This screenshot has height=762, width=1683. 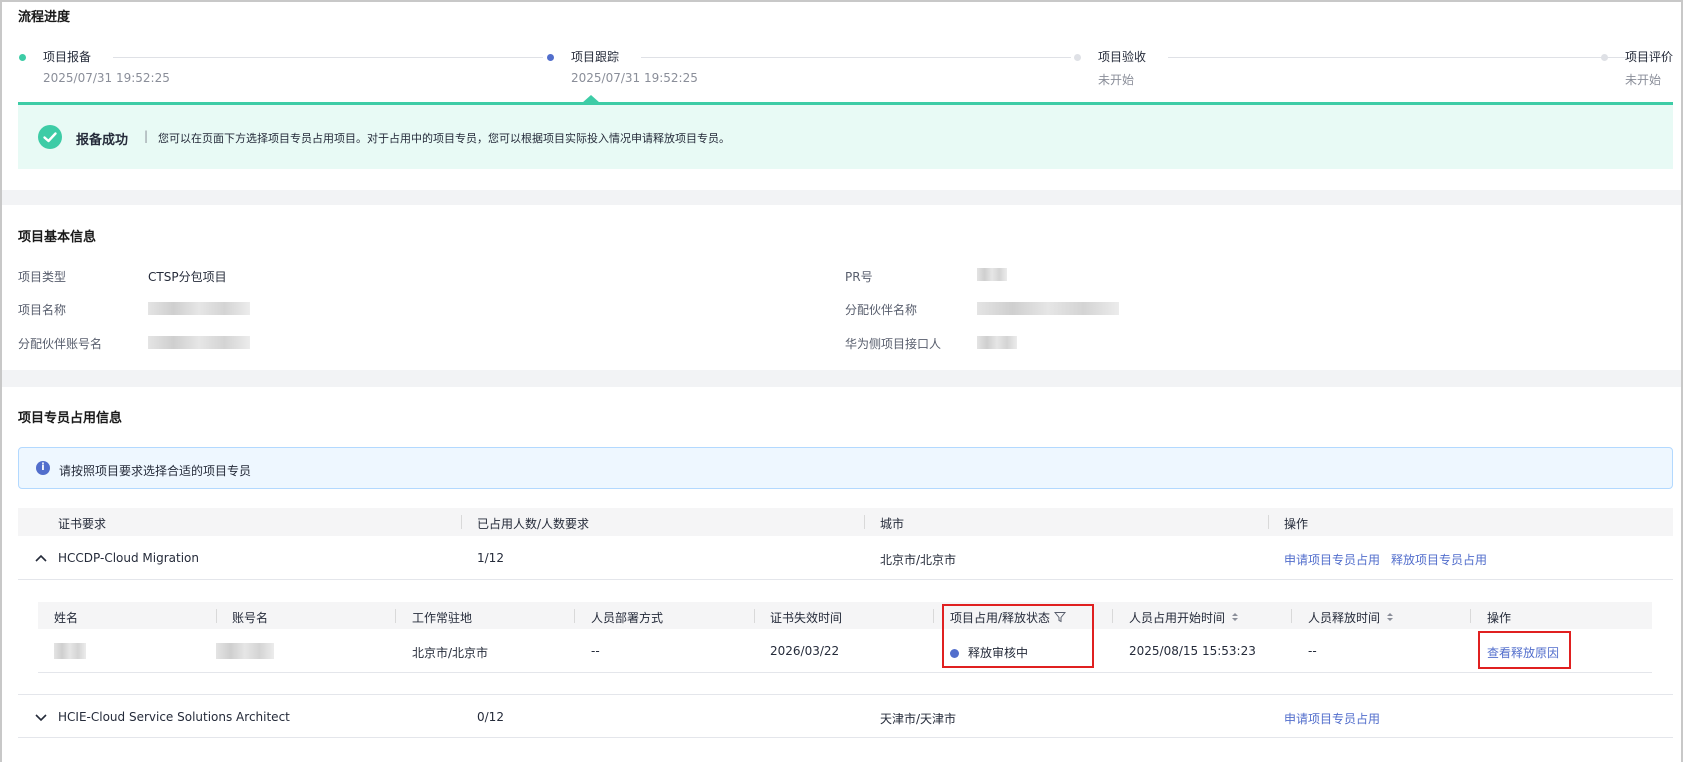 What do you see at coordinates (490, 558) in the screenshot?
I see `cert-count: 1/12` at bounding box center [490, 558].